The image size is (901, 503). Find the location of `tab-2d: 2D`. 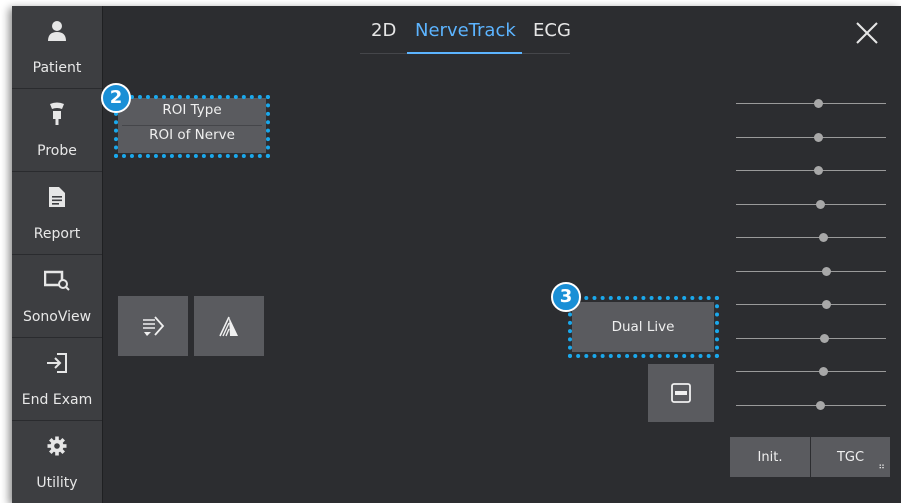

tab-2d: 2D is located at coordinates (383, 30).